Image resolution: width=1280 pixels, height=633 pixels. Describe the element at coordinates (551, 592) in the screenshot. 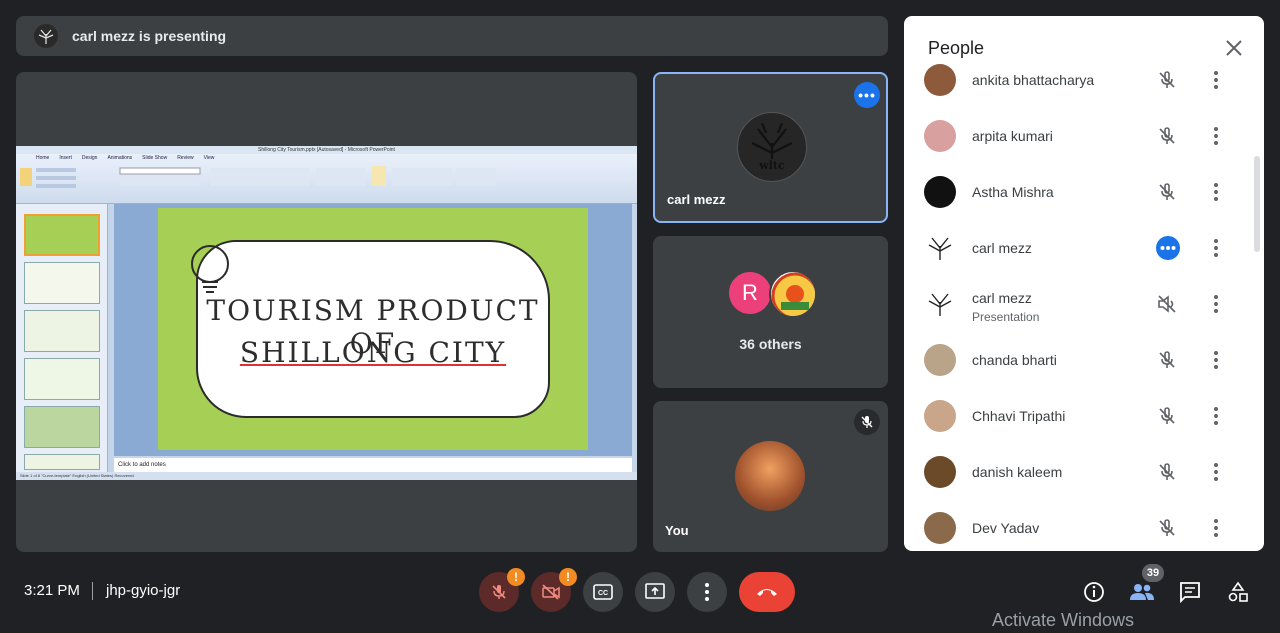

I see `camera-off-icon` at that location.